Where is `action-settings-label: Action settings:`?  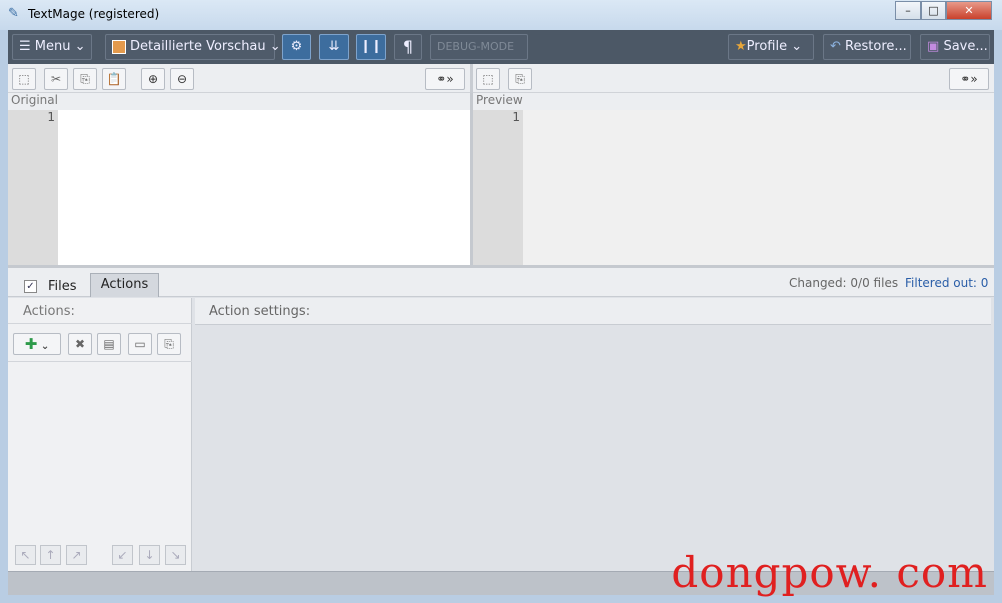
action-settings-label: Action settings: is located at coordinates (260, 311).